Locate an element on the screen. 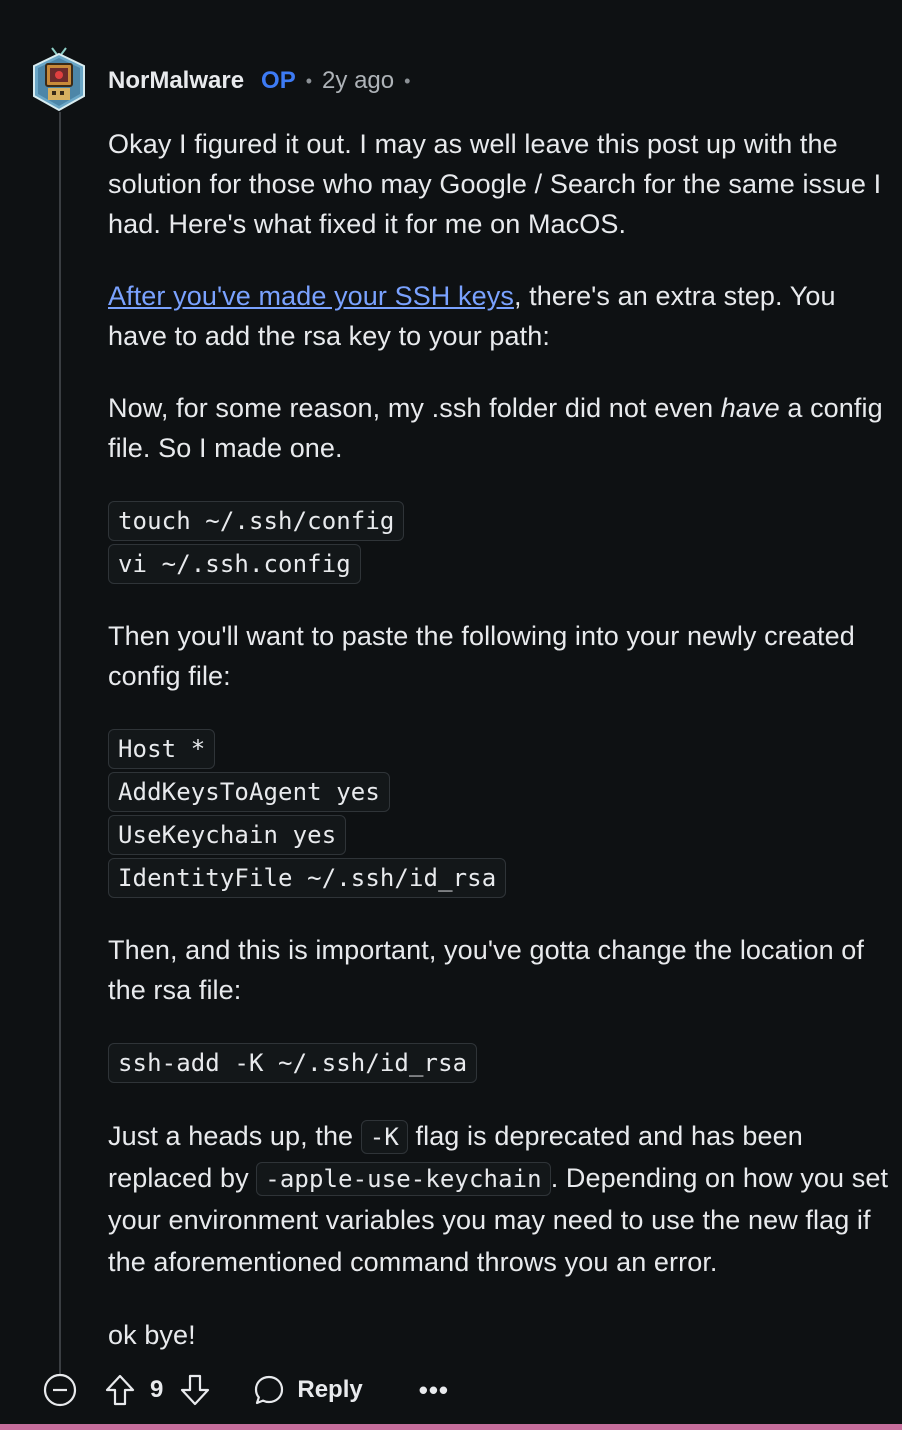  inline-code: -apple-use-keychain is located at coordinates (403, 1179).